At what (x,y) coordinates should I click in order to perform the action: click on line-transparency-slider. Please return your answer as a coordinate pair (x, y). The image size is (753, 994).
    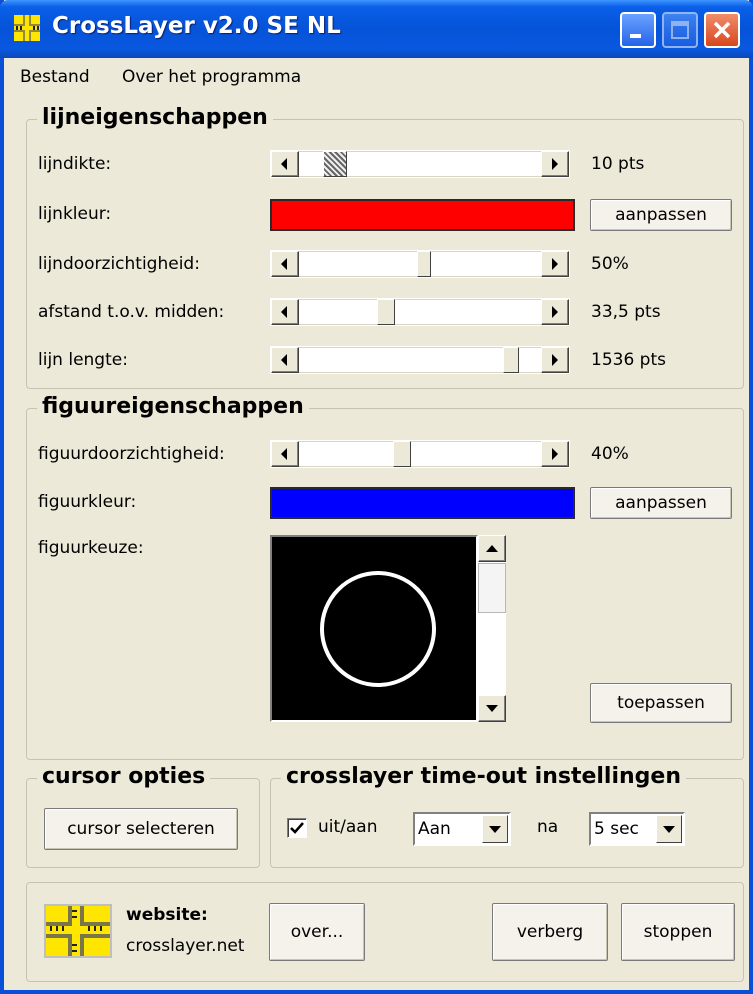
    Looking at the image, I should click on (420, 264).